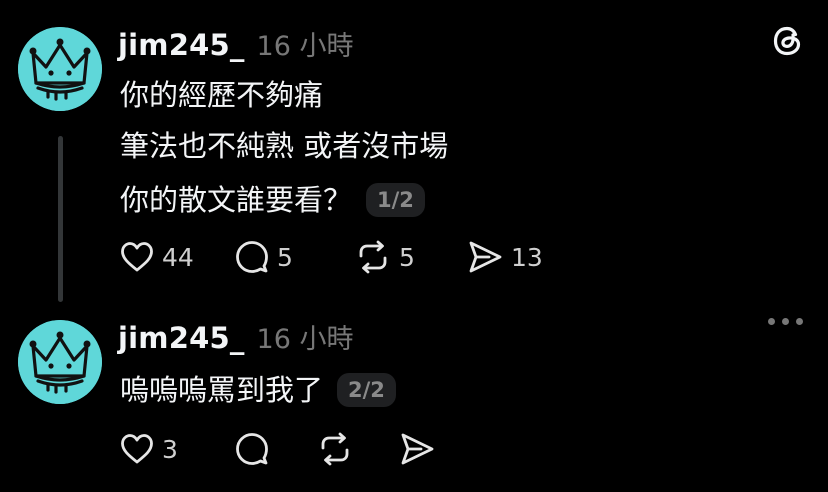  Describe the element at coordinates (785, 321) in the screenshot. I see `more-horizontal-icon` at that location.